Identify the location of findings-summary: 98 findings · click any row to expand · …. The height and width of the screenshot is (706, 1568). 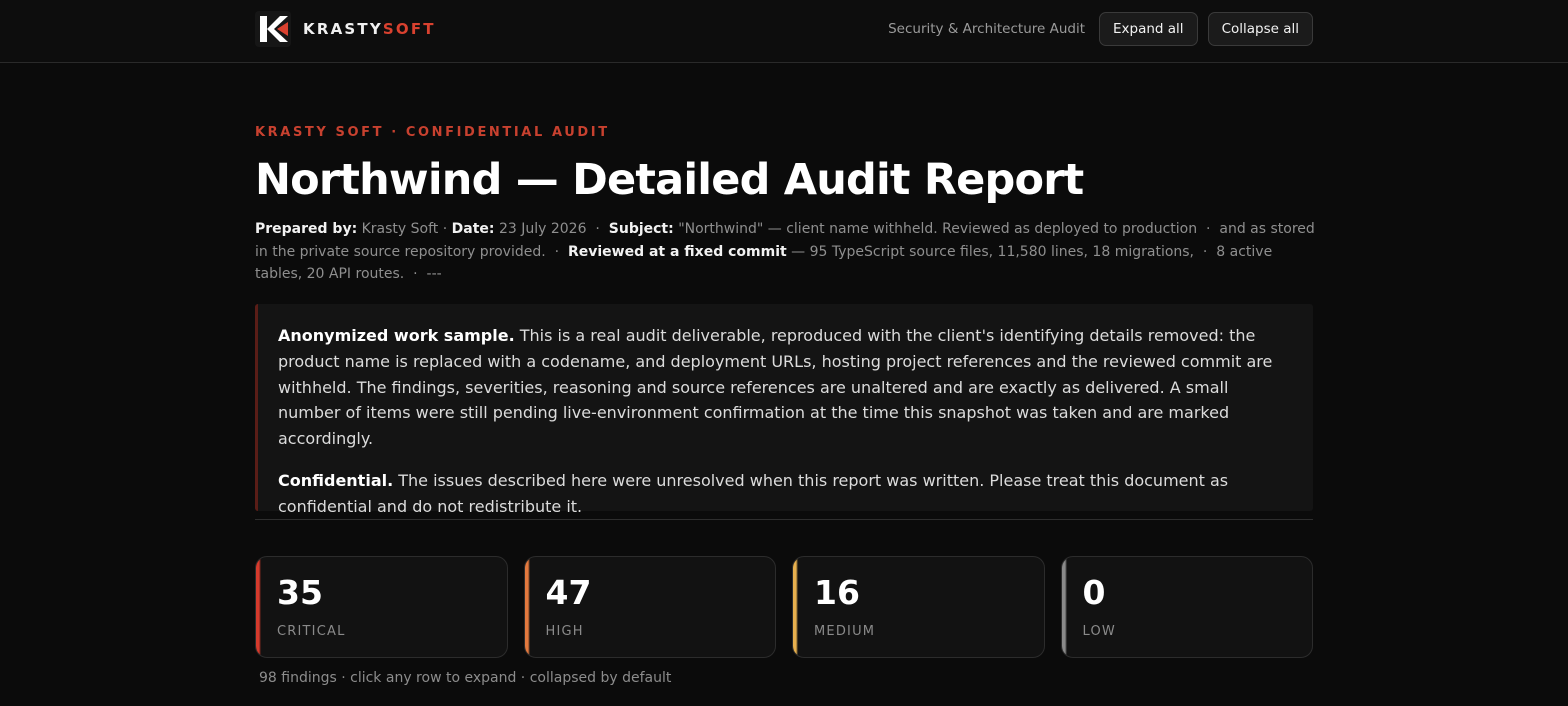
(465, 678).